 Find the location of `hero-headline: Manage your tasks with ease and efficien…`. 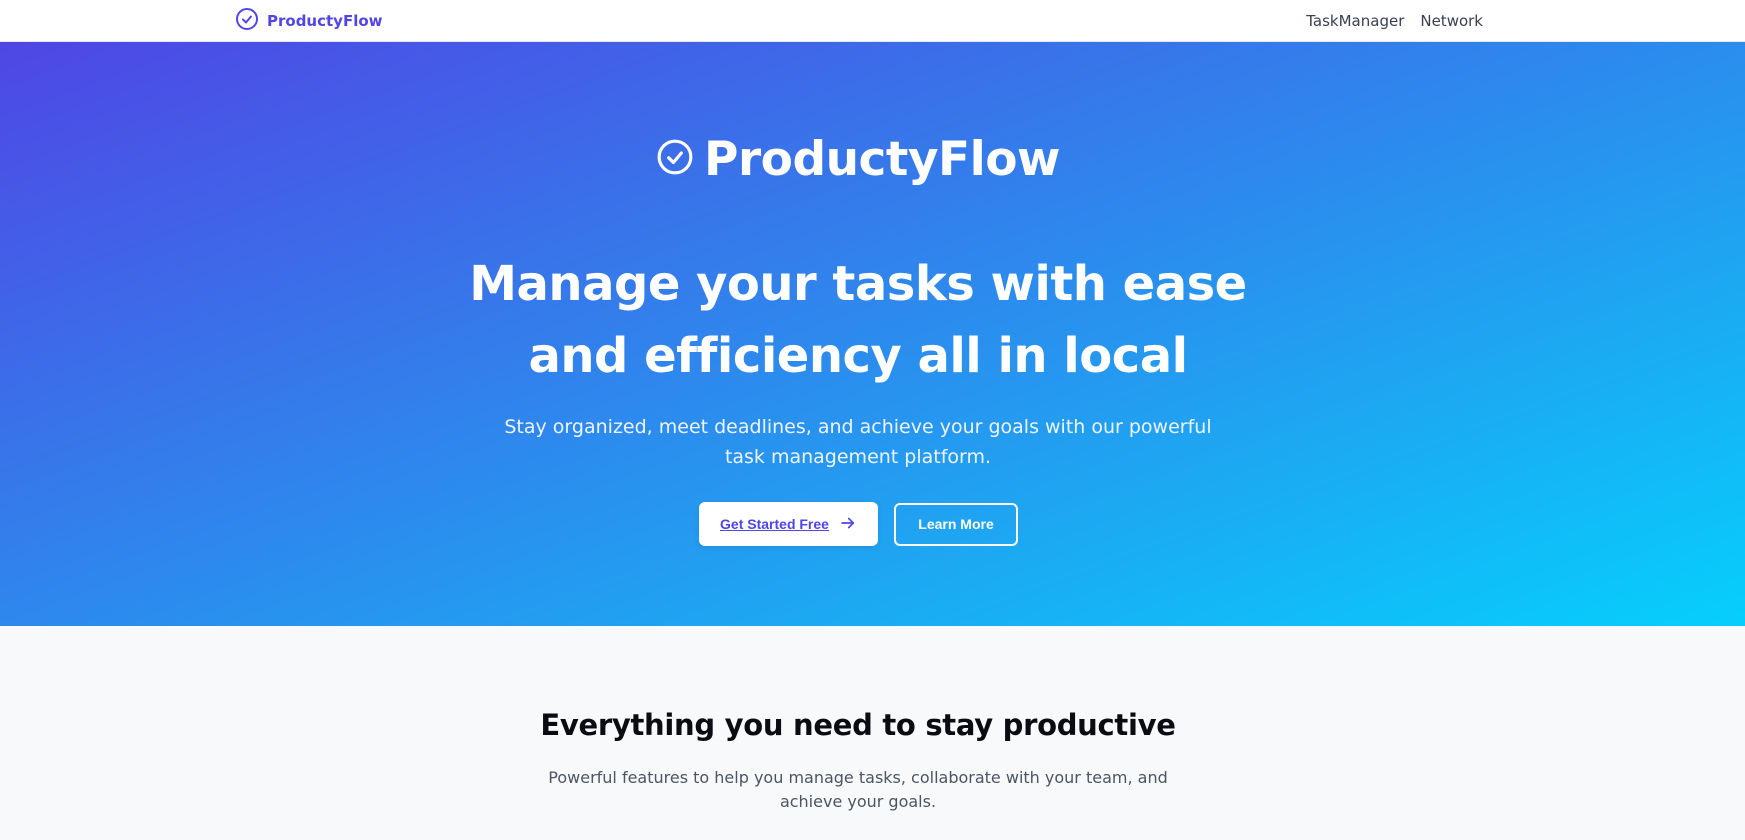

hero-headline: Manage your tasks with ease and efficien… is located at coordinates (858, 320).